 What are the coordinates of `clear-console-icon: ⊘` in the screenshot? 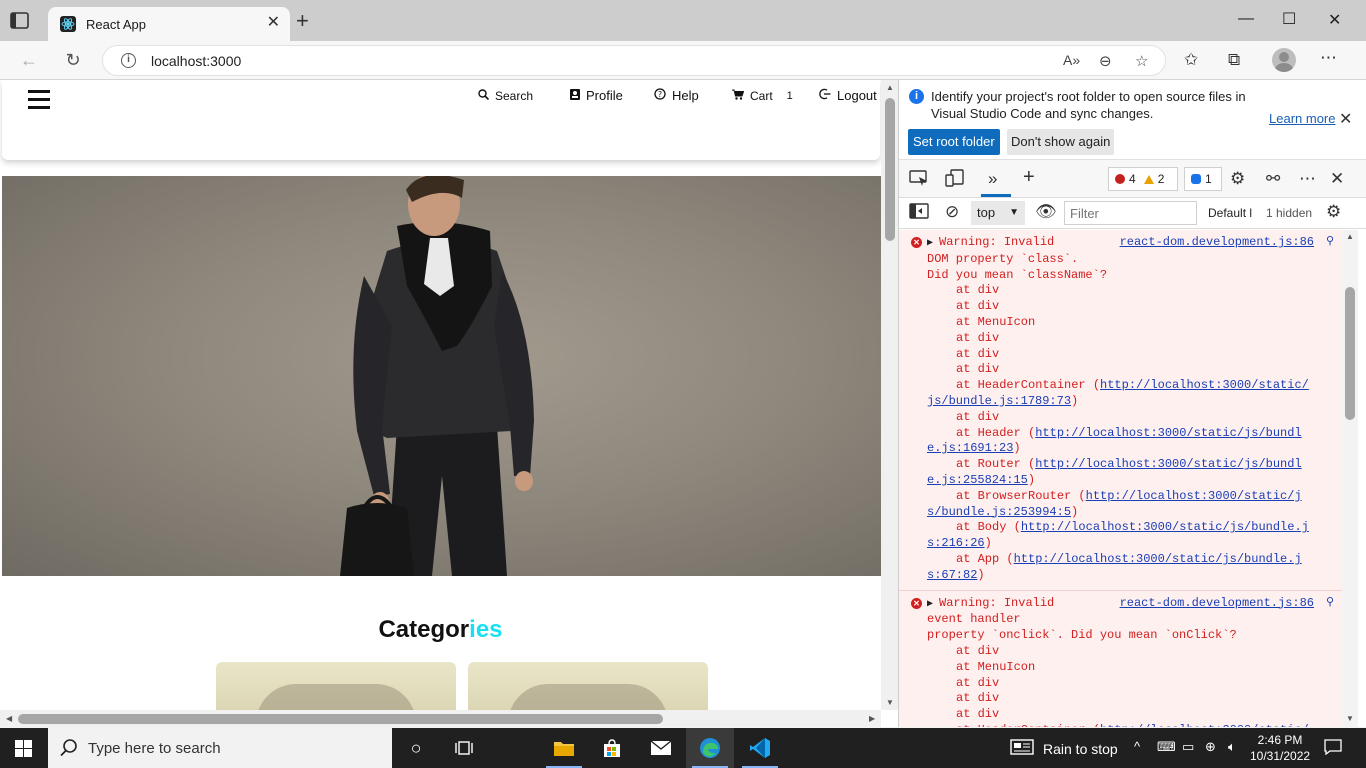 It's located at (952, 212).